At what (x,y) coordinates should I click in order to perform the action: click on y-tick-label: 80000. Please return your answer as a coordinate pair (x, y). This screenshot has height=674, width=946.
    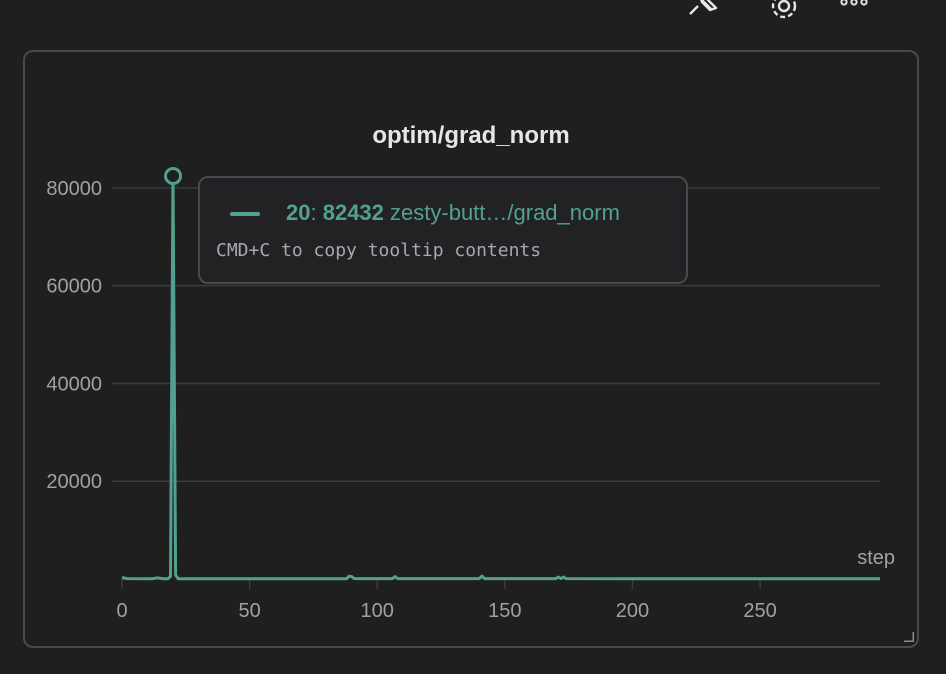
    Looking at the image, I should click on (74, 189).